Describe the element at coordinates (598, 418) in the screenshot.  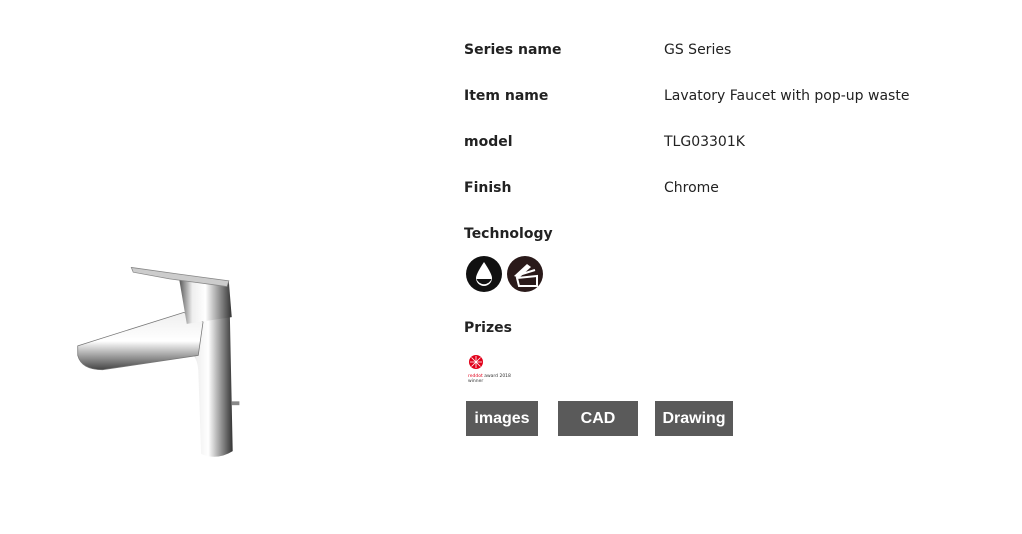
I see `cad-button: CAD` at that location.